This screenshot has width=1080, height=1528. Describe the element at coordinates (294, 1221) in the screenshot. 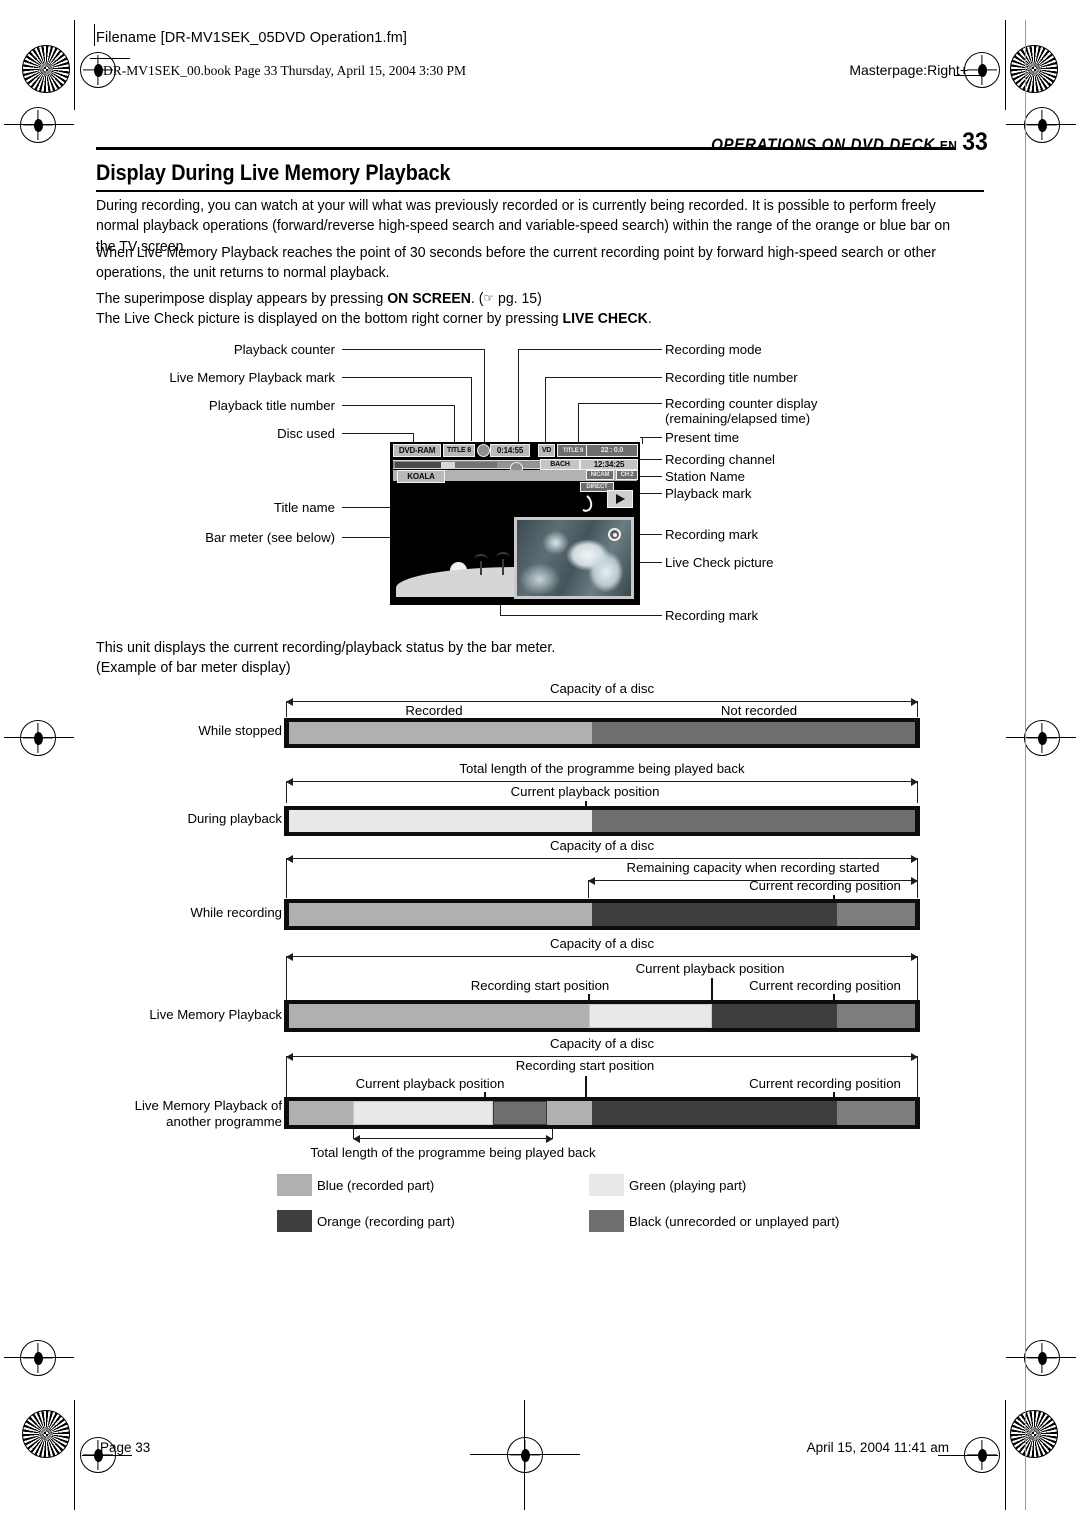

I see `legend-swatch-orange` at that location.